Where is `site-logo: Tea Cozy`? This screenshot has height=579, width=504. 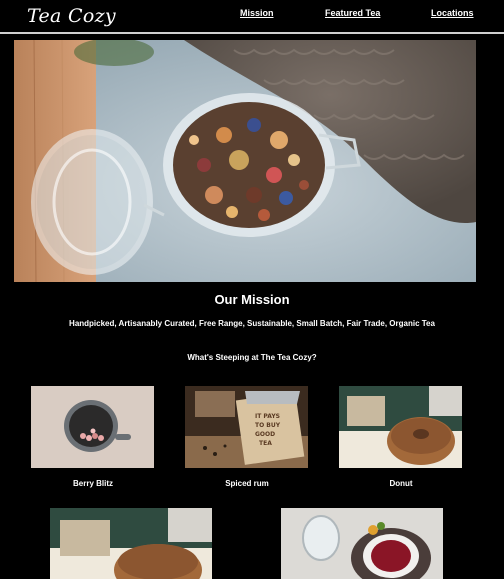 site-logo: Tea Cozy is located at coordinates (71, 16).